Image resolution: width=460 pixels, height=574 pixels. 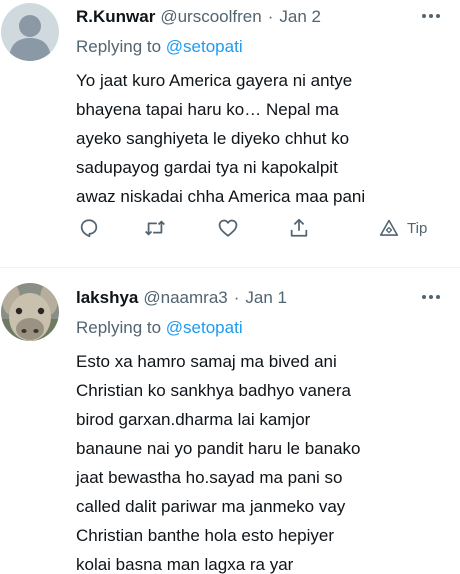 What do you see at coordinates (115, 17) in the screenshot?
I see `author-name: R.Kunwar` at bounding box center [115, 17].